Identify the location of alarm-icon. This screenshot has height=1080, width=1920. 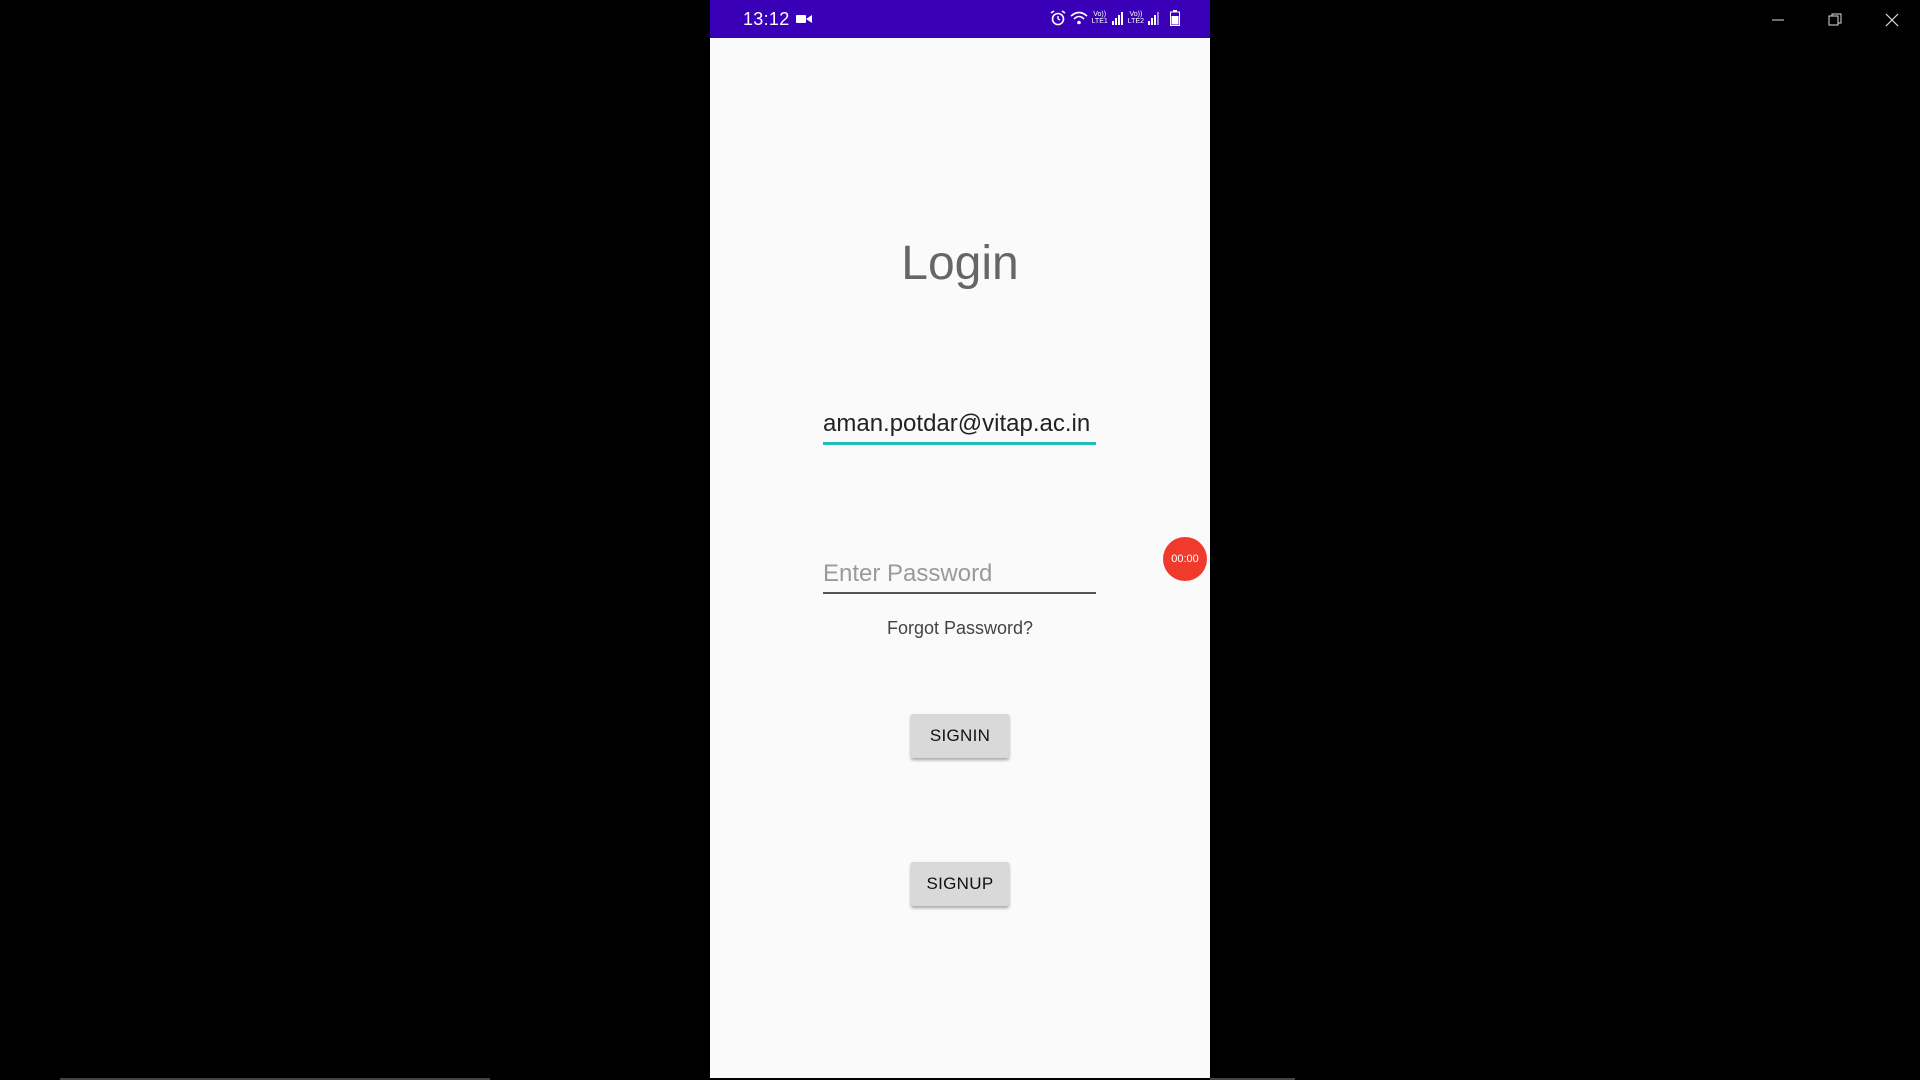
(1058, 18).